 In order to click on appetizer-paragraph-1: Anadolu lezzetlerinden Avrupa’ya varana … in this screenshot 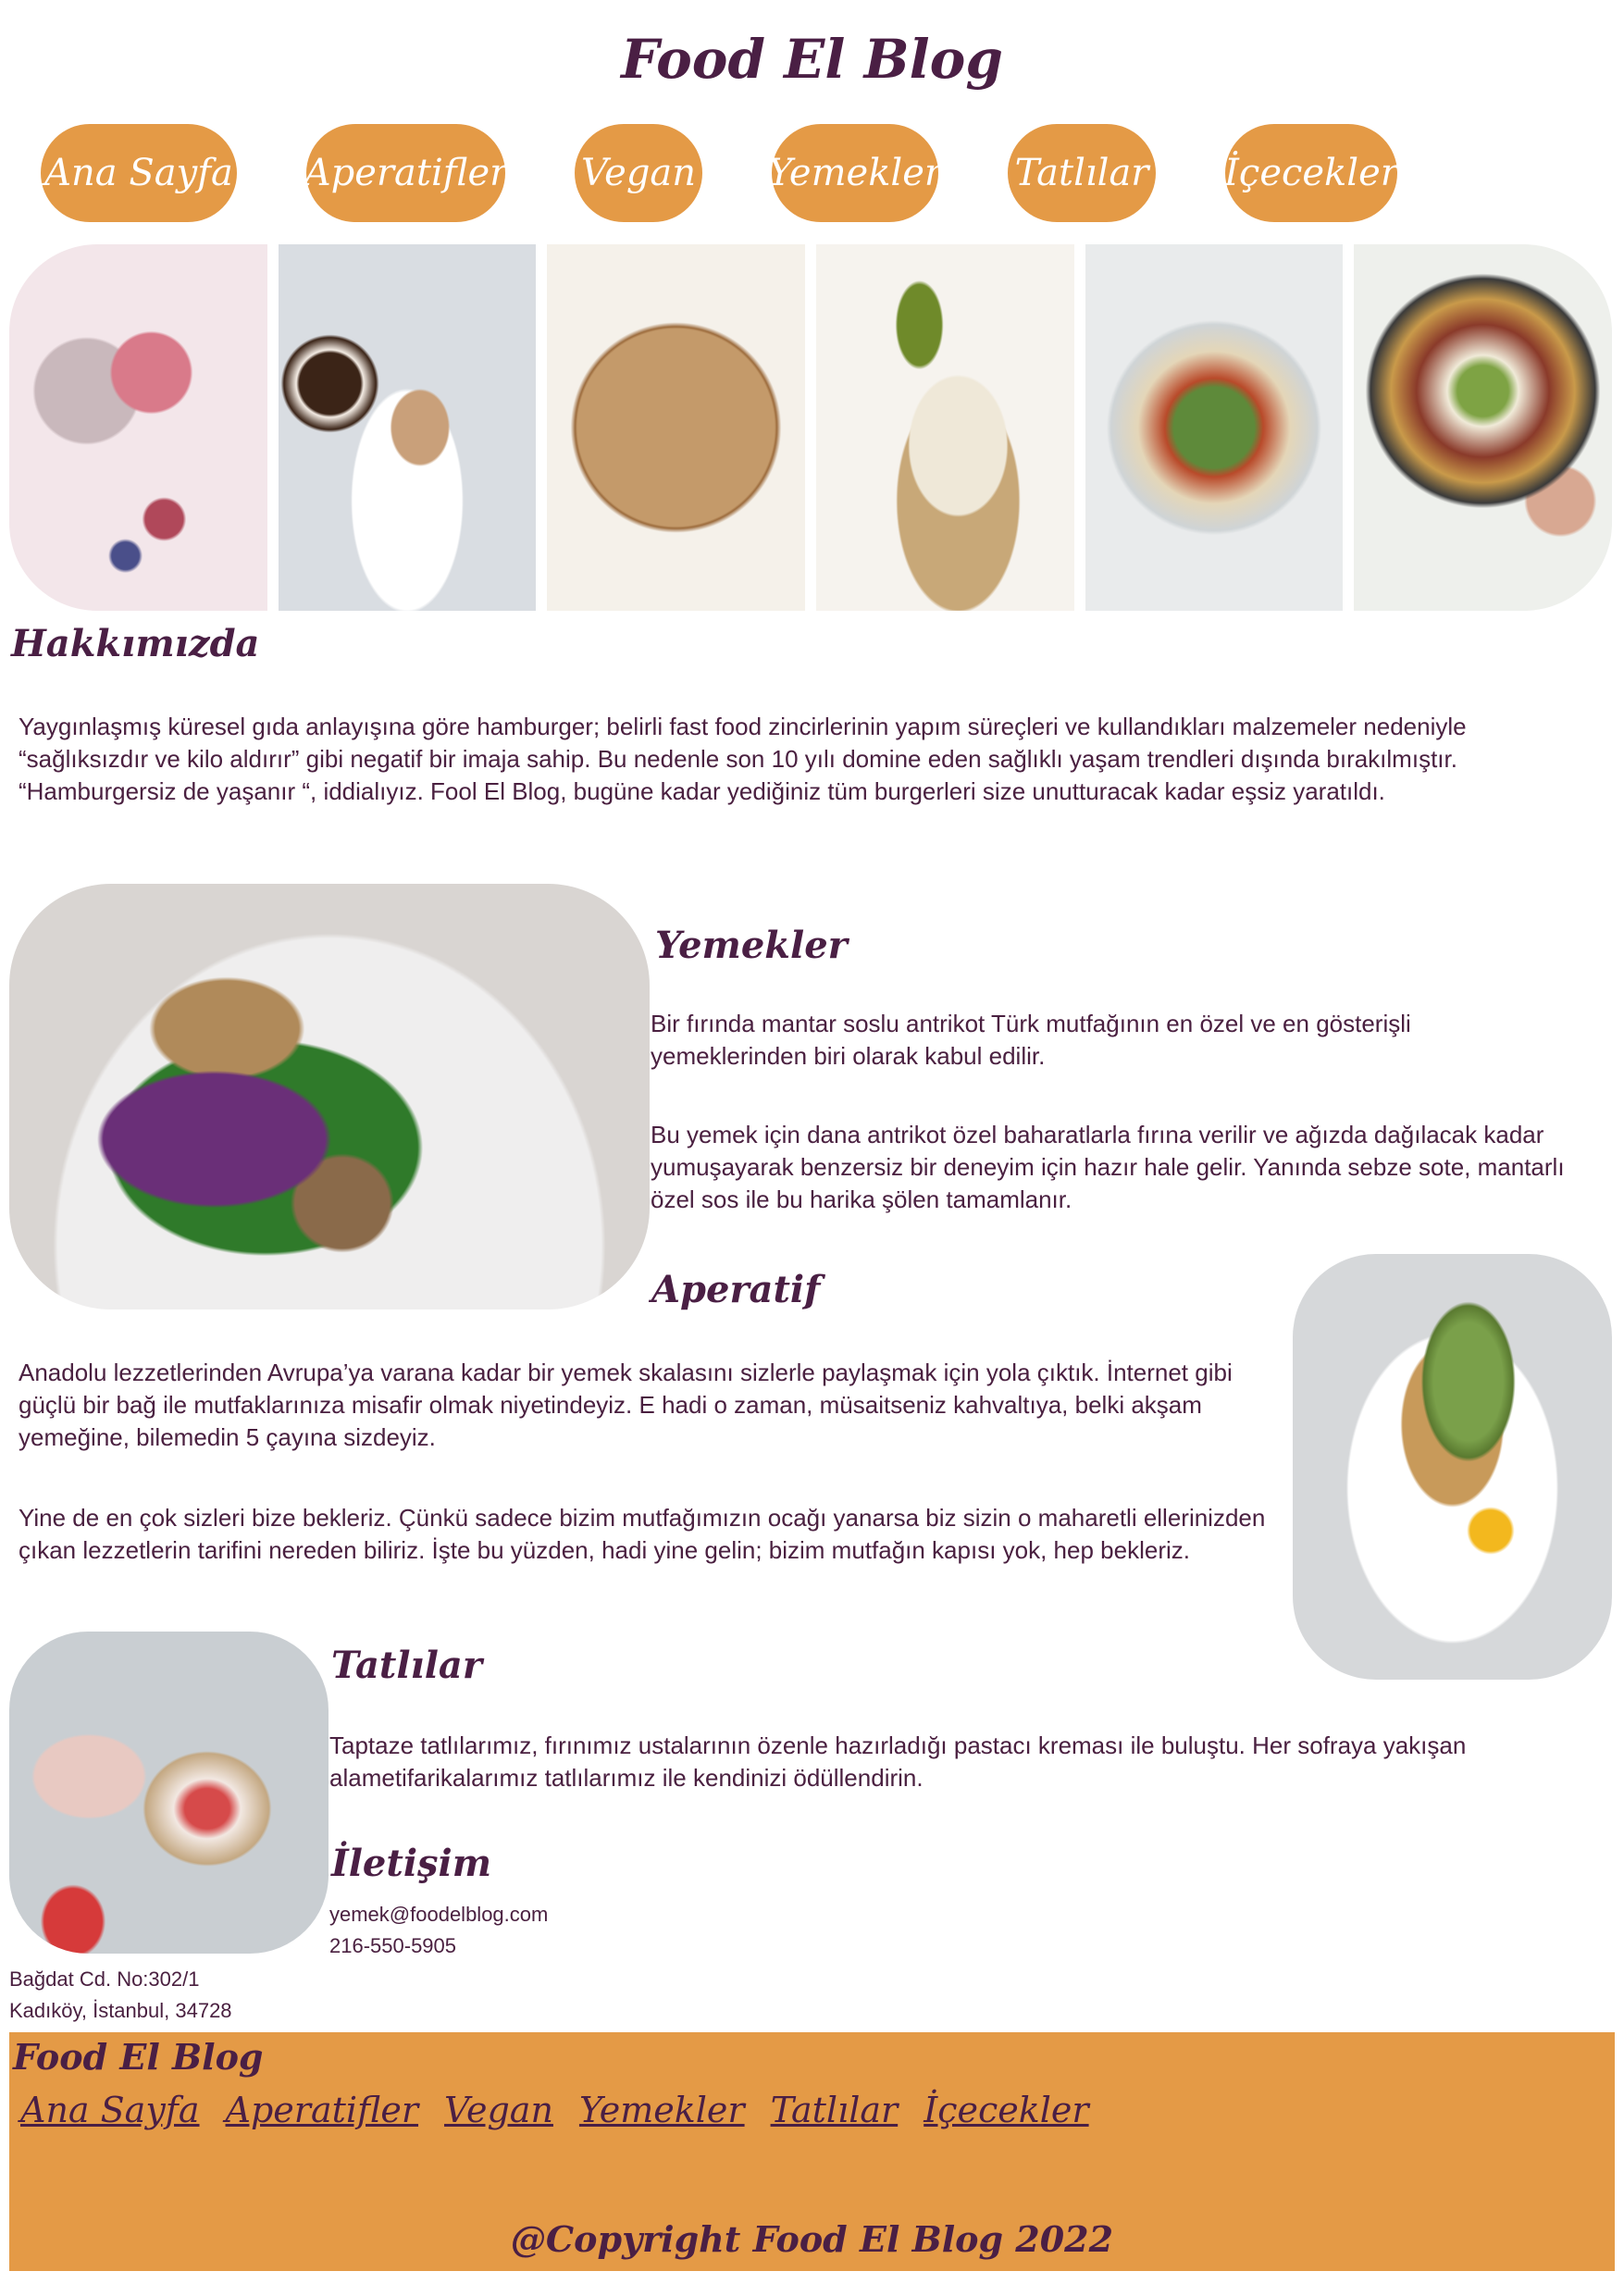, I will do `click(626, 1405)`.